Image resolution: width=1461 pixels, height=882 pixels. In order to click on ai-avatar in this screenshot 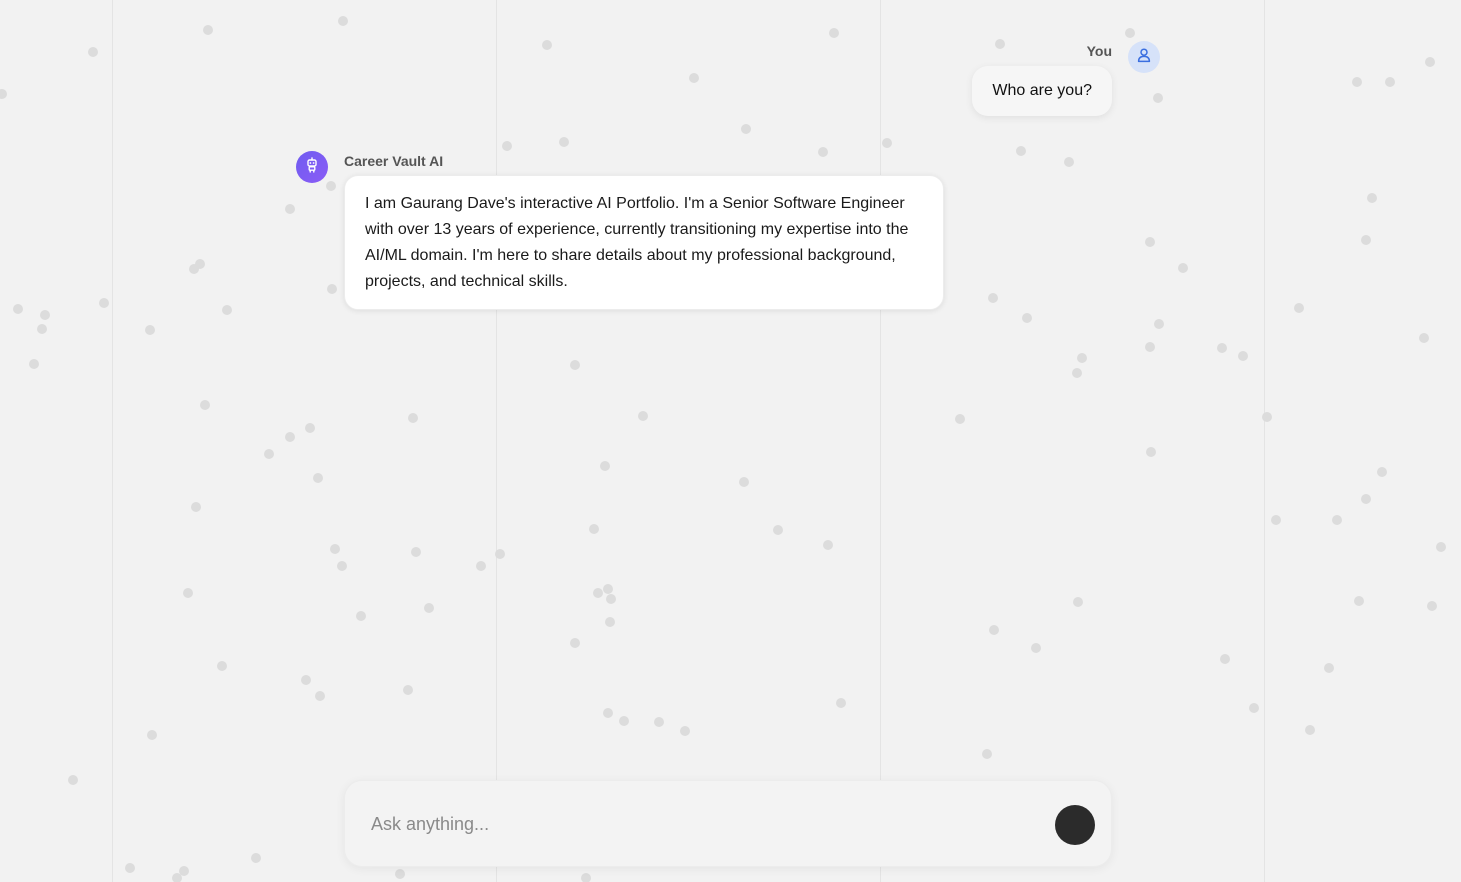, I will do `click(312, 167)`.